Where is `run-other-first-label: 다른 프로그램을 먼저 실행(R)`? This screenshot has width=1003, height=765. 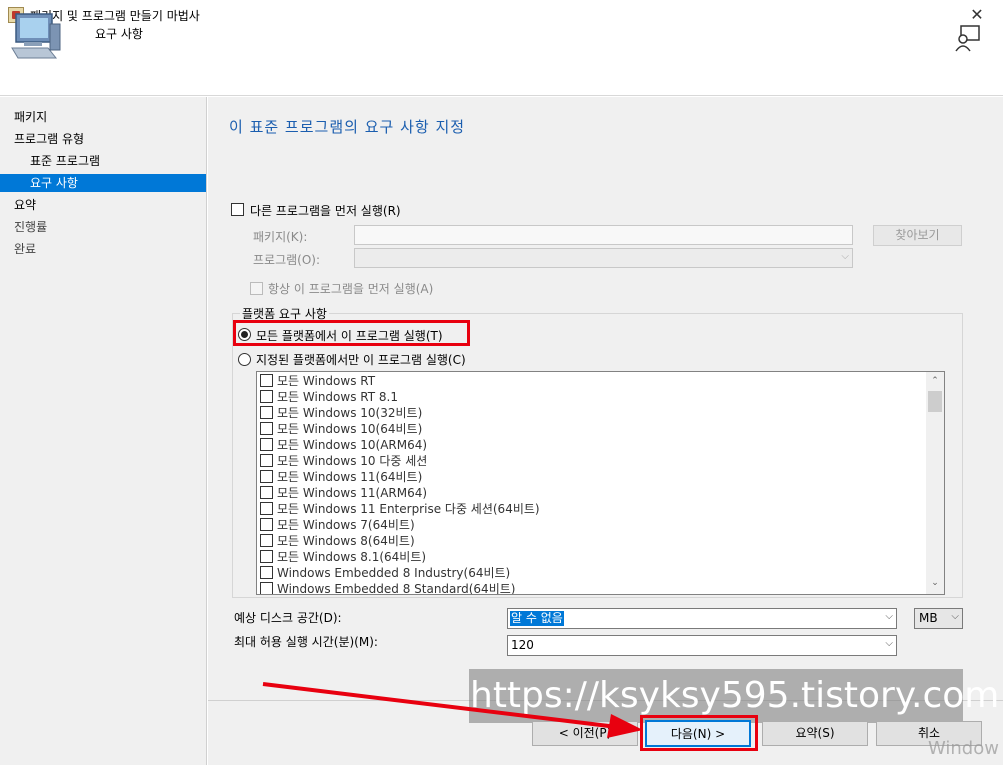
run-other-first-label: 다른 프로그램을 먼저 실행(R) is located at coordinates (325, 211).